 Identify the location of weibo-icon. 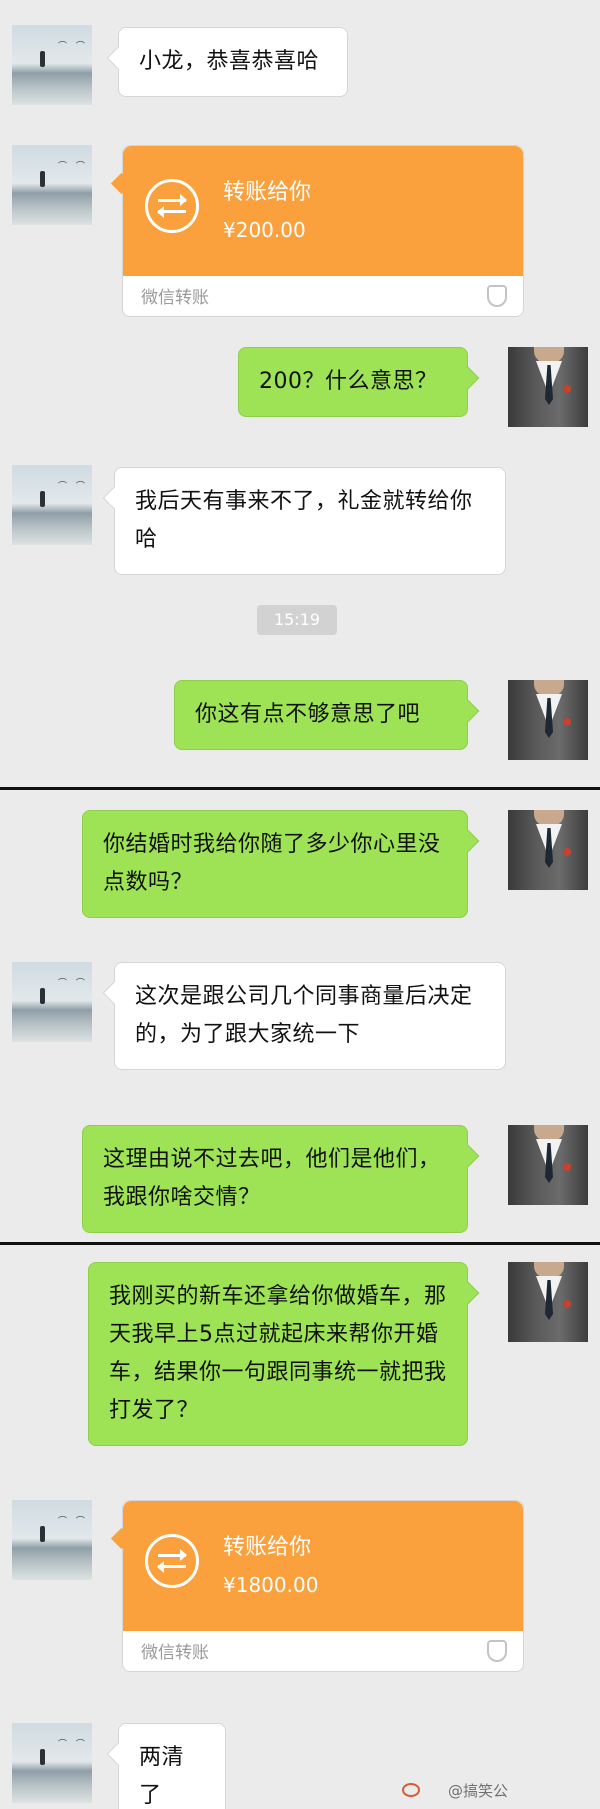
(411, 1790).